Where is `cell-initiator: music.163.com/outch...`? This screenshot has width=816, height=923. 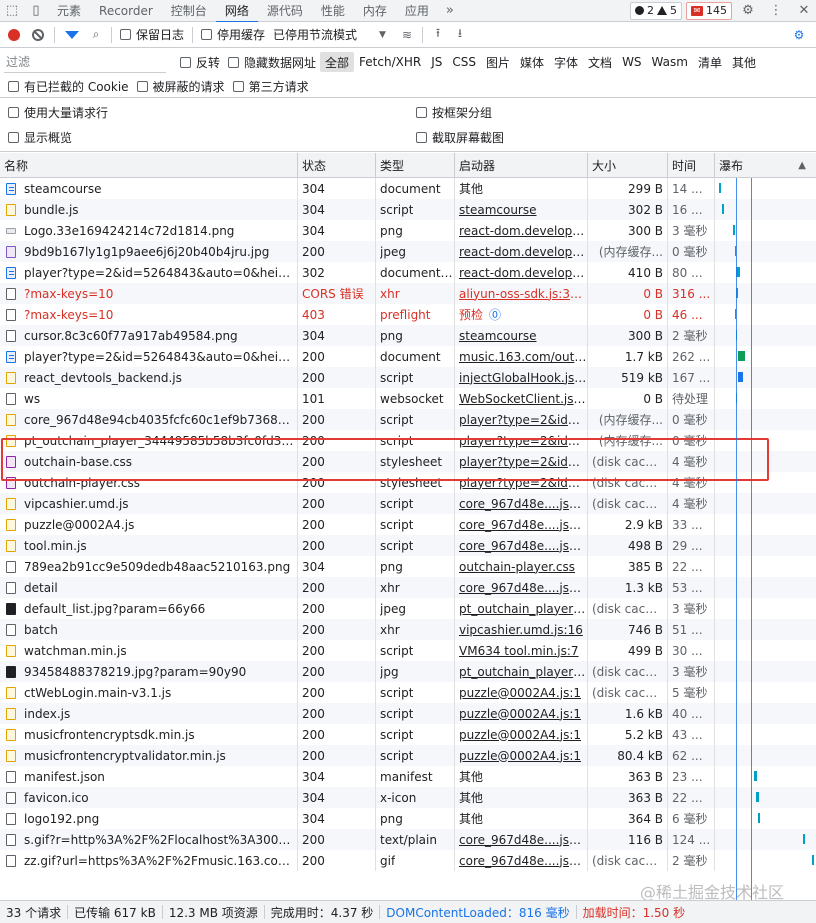
cell-initiator: music.163.com/outch... is located at coordinates (521, 356).